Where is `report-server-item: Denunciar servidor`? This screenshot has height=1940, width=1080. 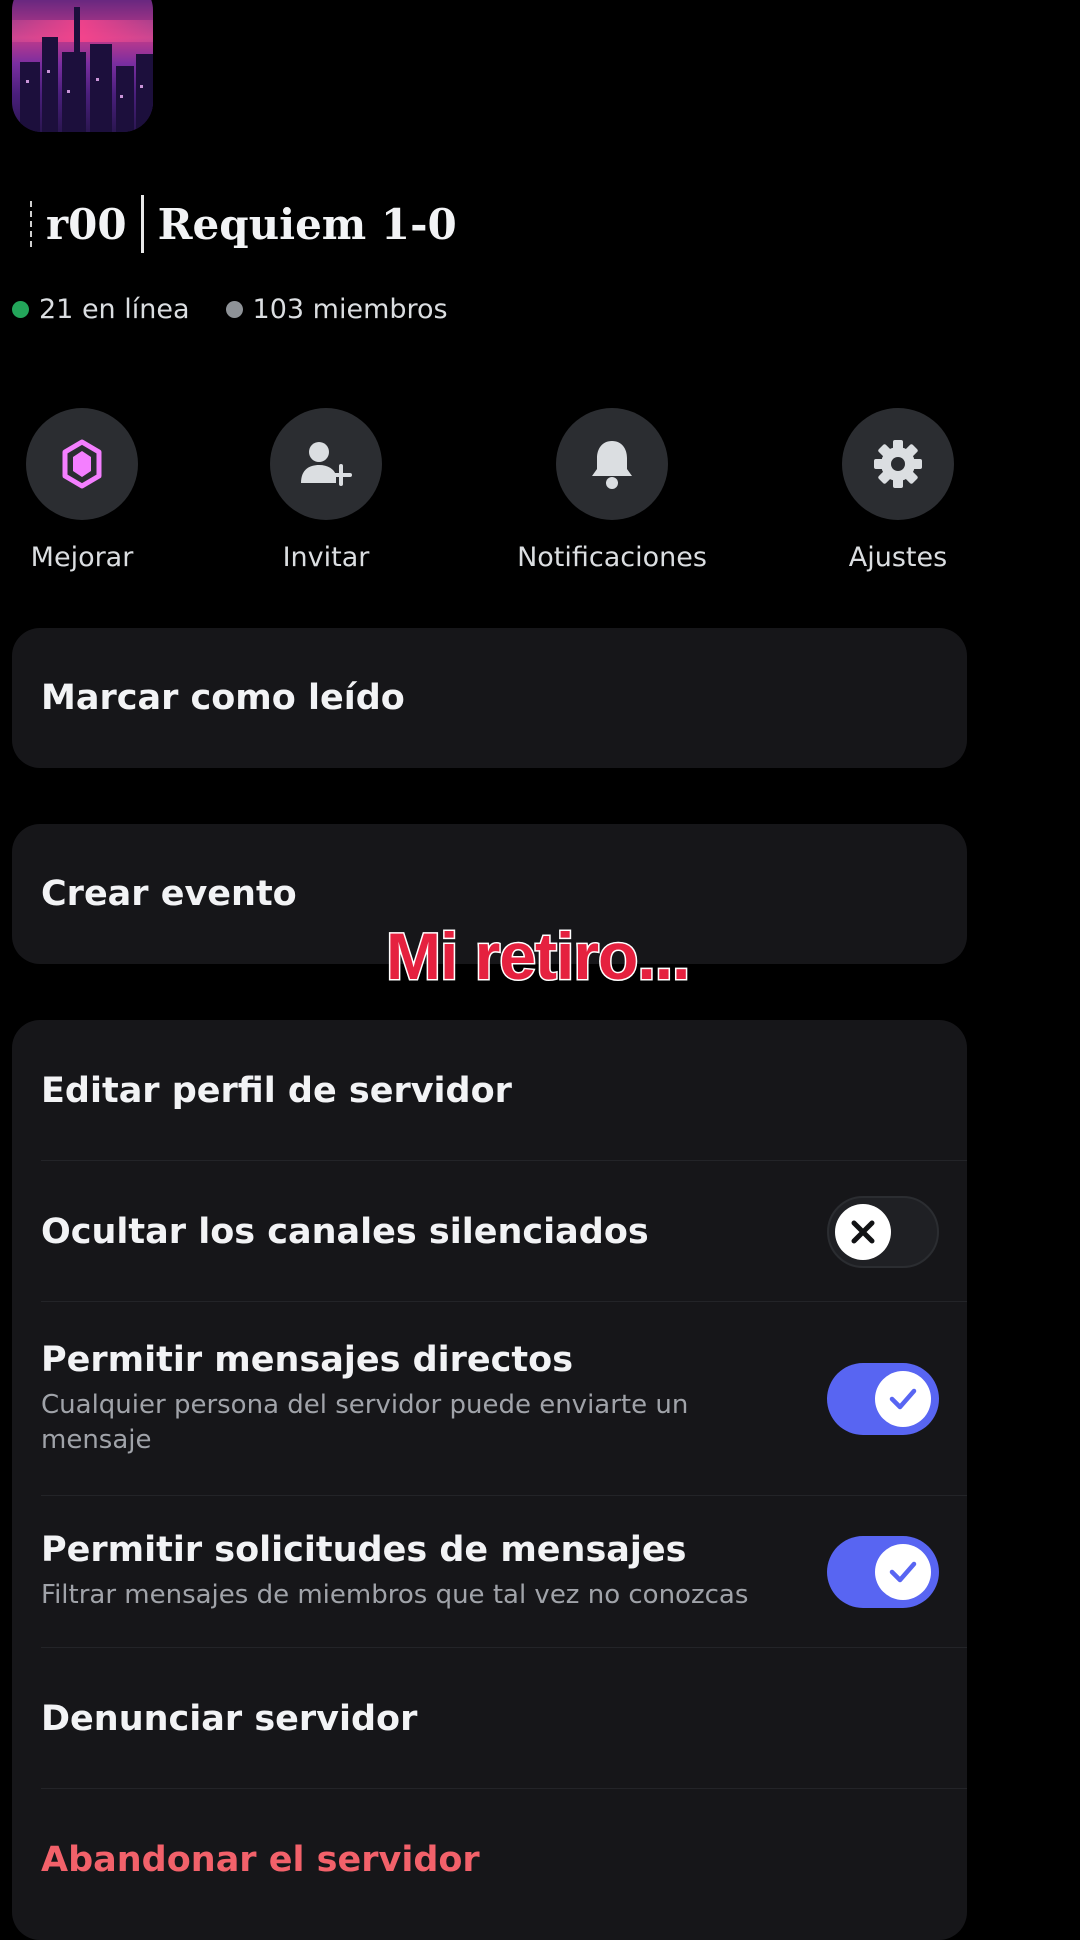
report-server-item: Denunciar servidor is located at coordinates (489, 1718).